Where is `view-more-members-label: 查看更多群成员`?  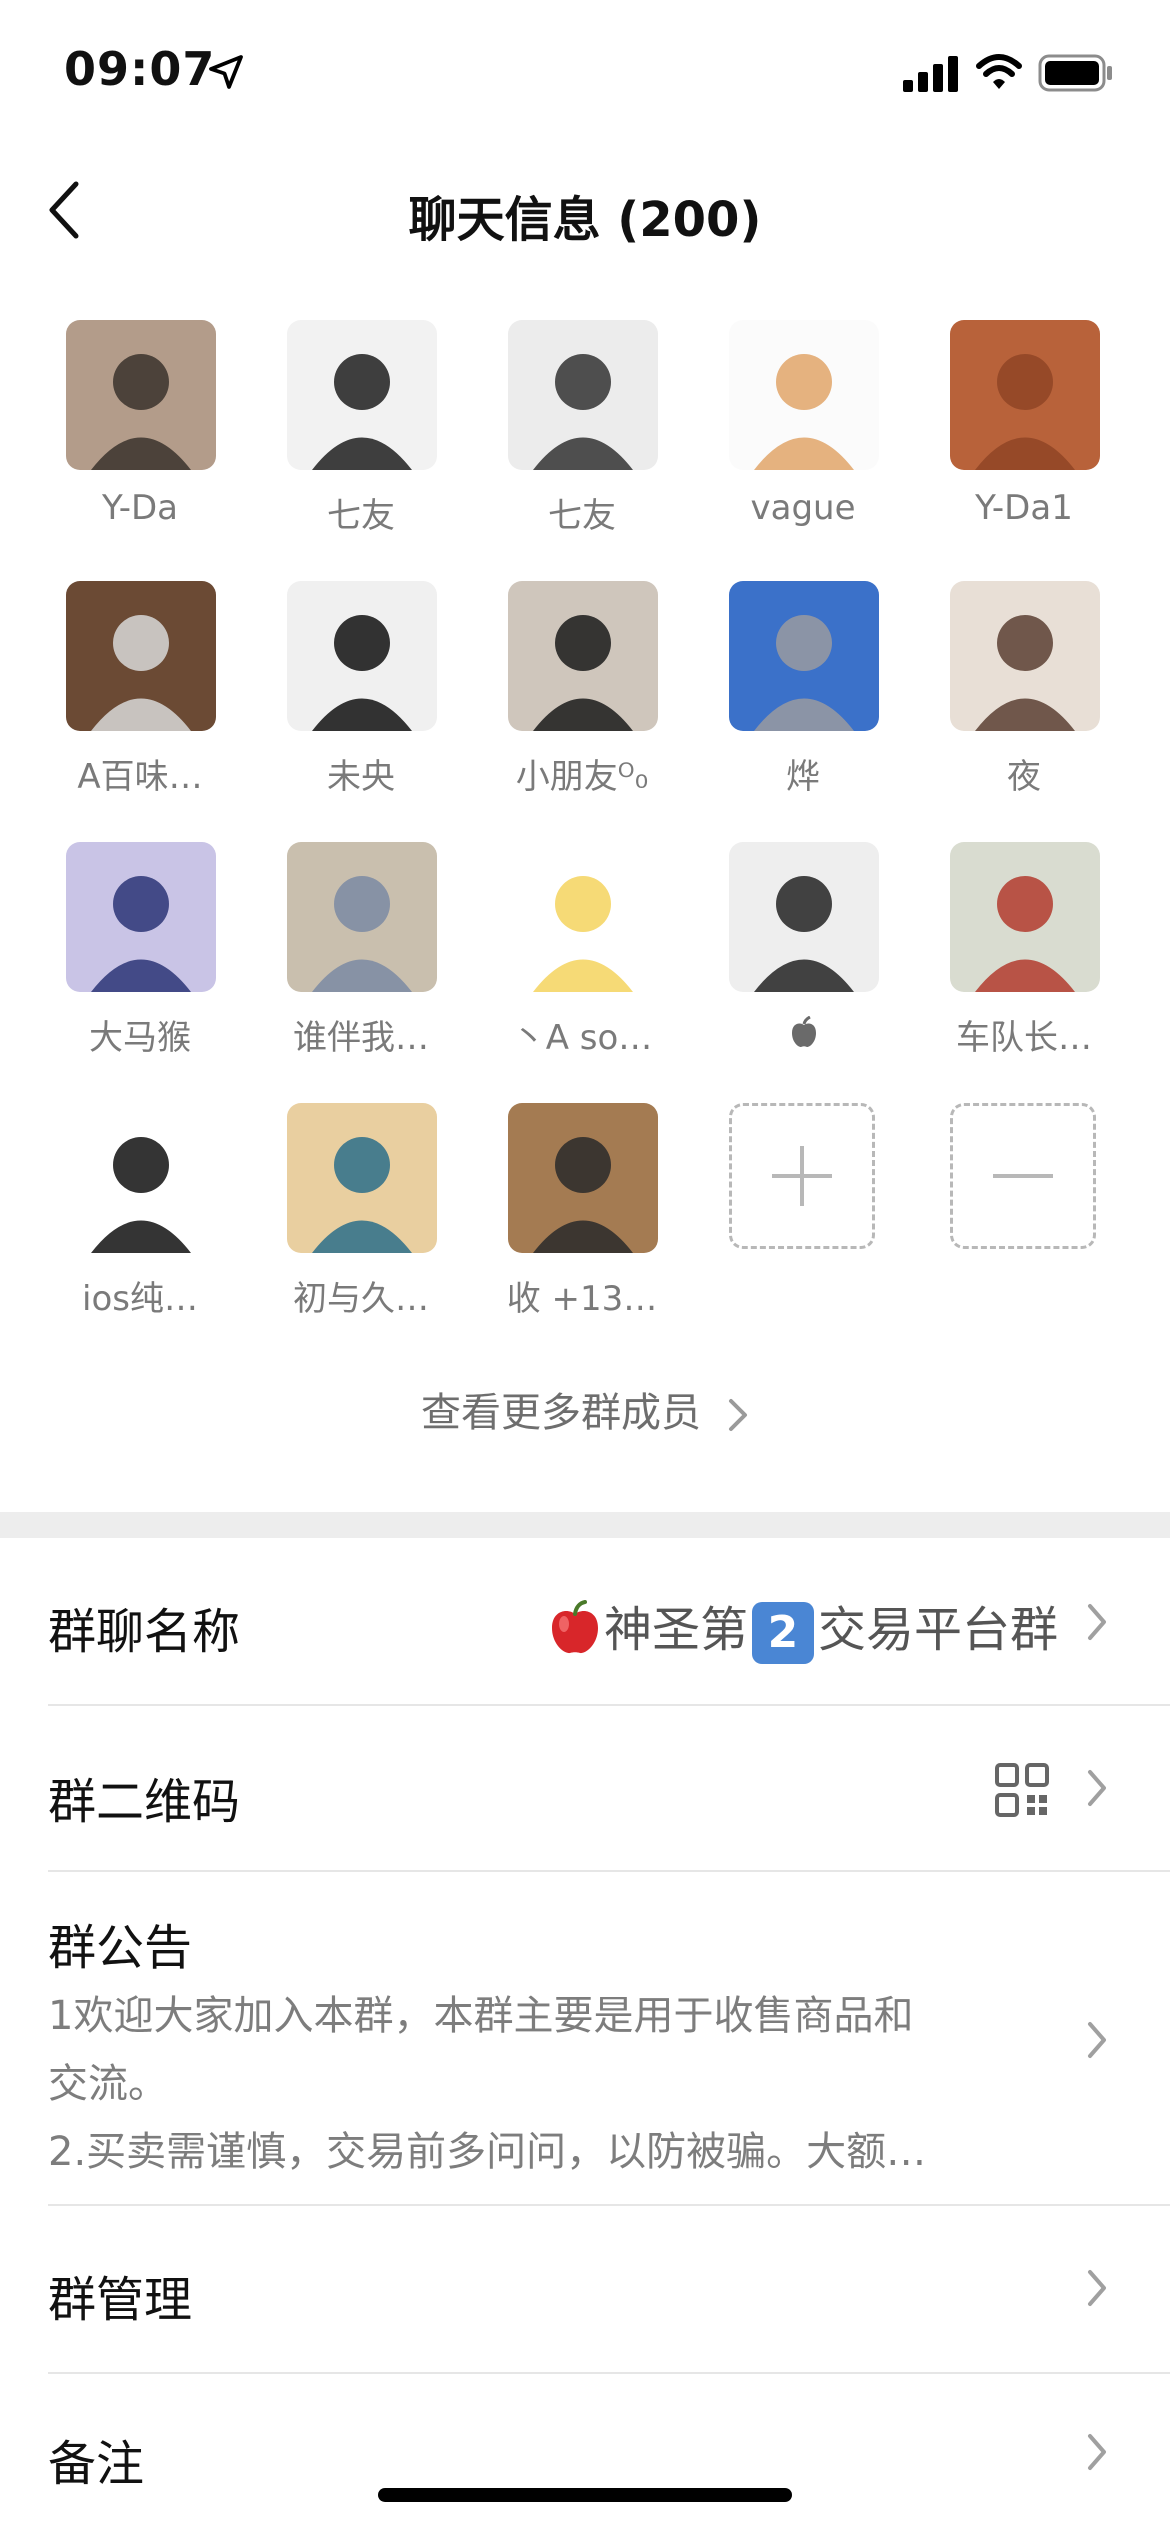
view-more-members-label: 查看更多群成员 is located at coordinates (561, 1413).